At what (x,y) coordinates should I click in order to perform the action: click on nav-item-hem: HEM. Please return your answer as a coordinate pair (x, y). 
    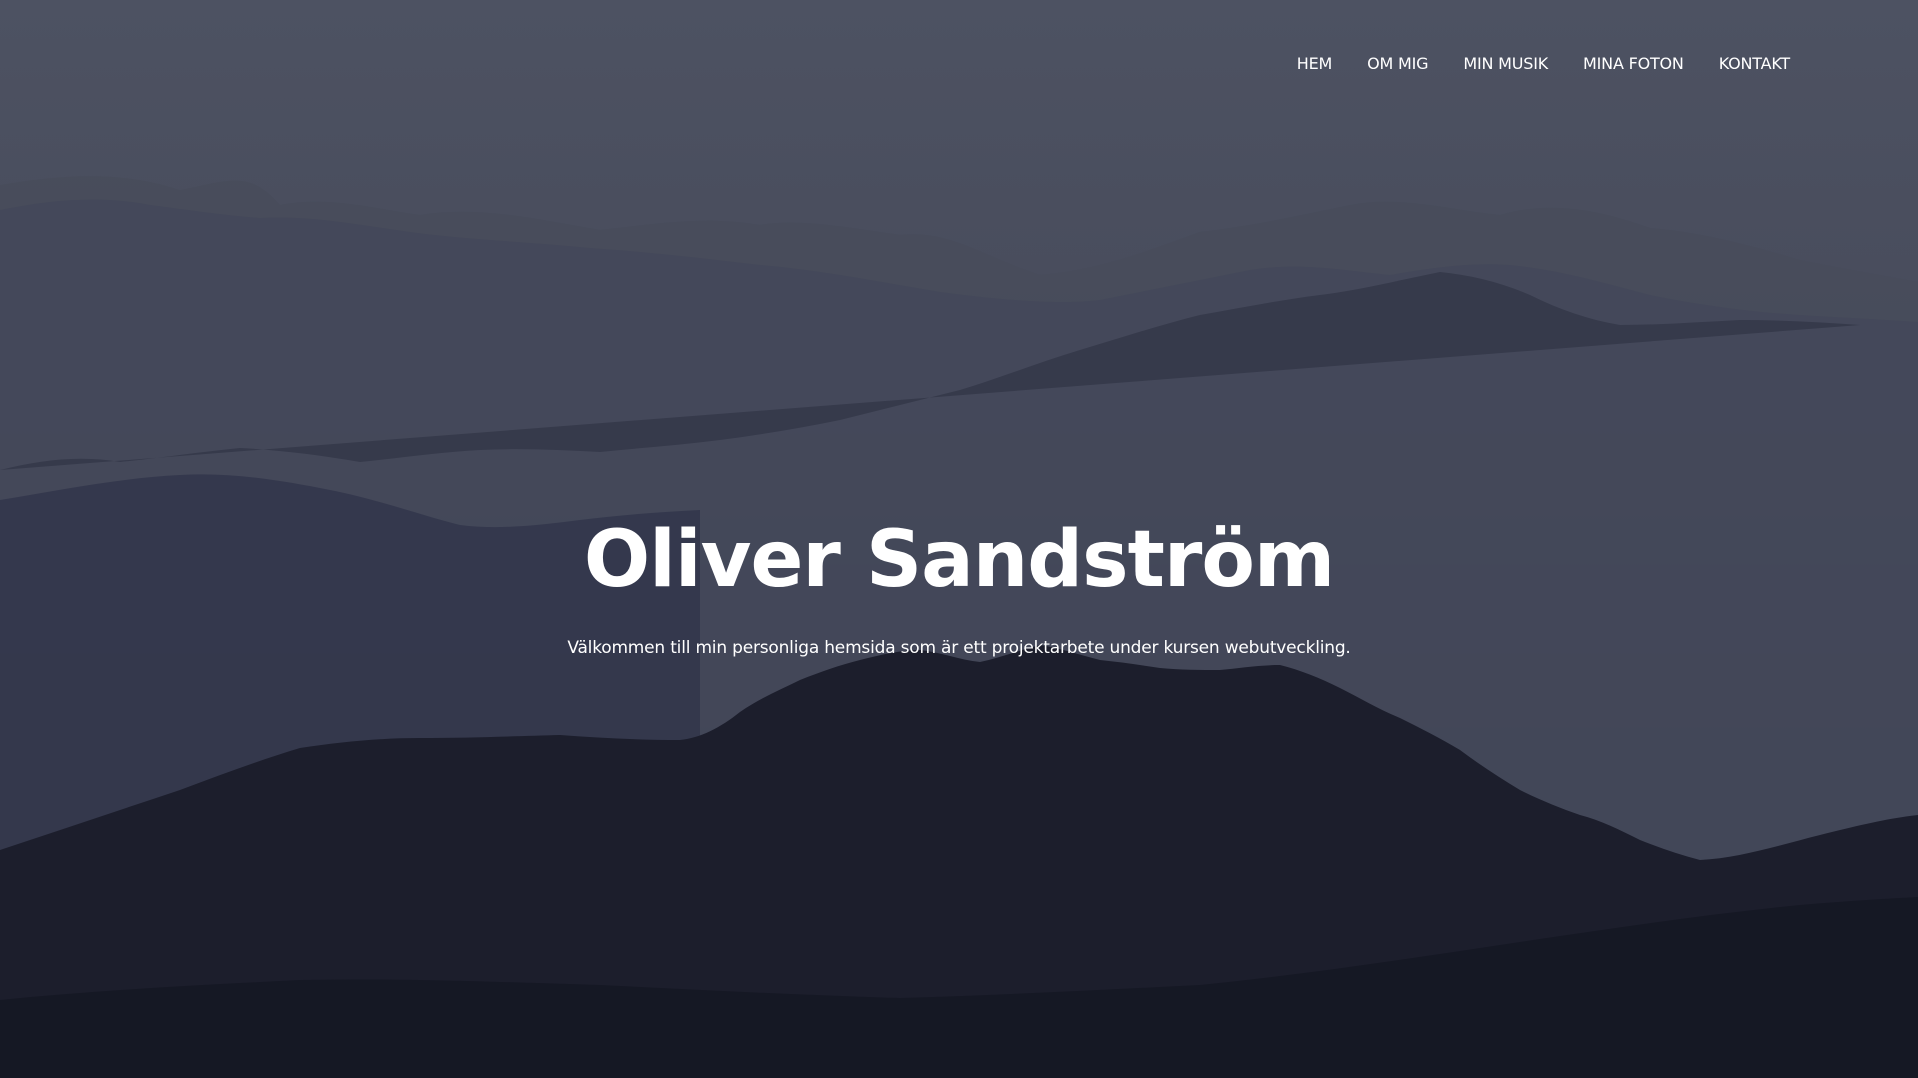
    Looking at the image, I should click on (1315, 64).